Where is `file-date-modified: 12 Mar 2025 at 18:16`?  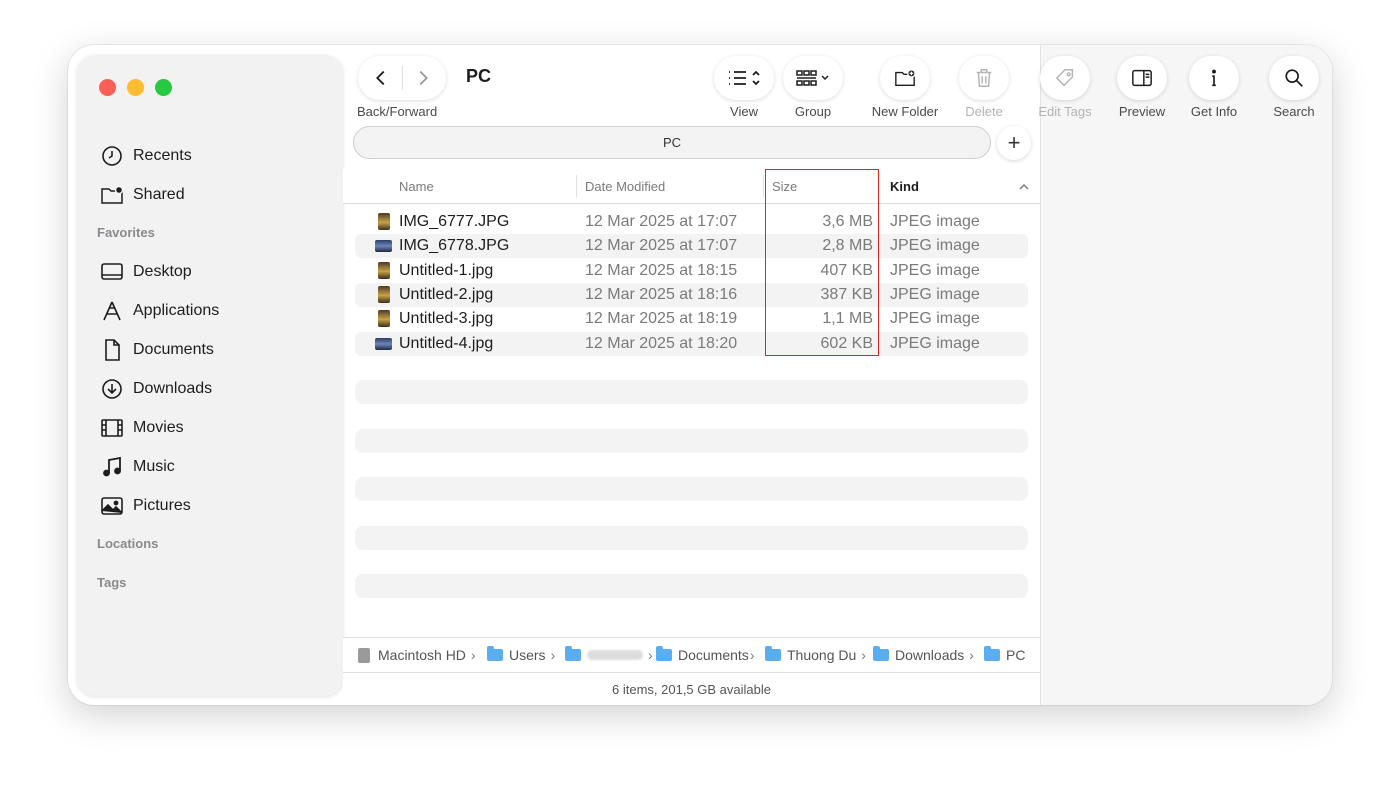 file-date-modified: 12 Mar 2025 at 18:16 is located at coordinates (661, 294).